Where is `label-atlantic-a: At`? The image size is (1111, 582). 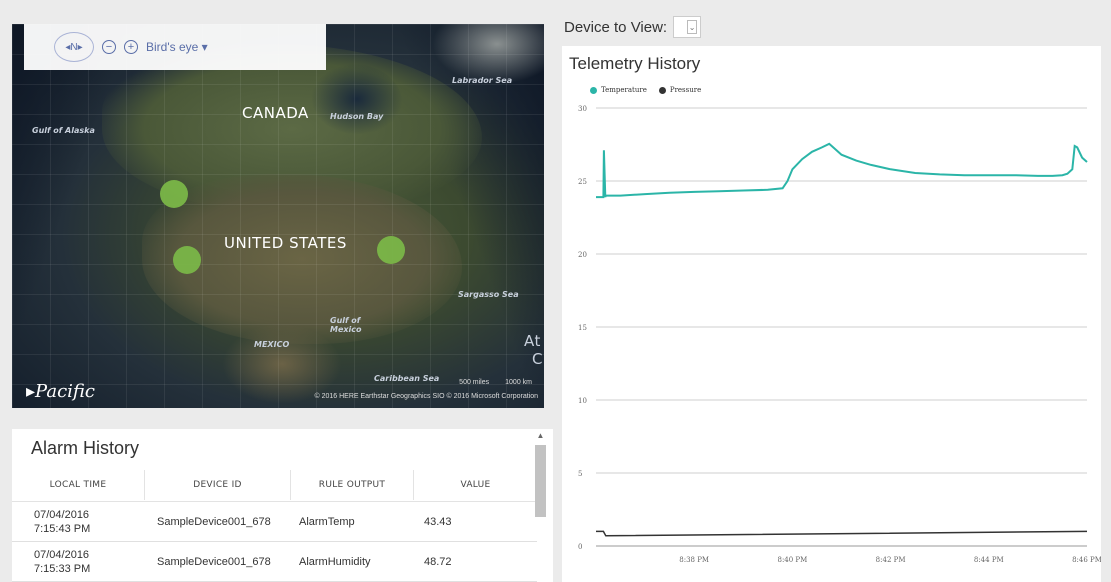 label-atlantic-a: At is located at coordinates (532, 341).